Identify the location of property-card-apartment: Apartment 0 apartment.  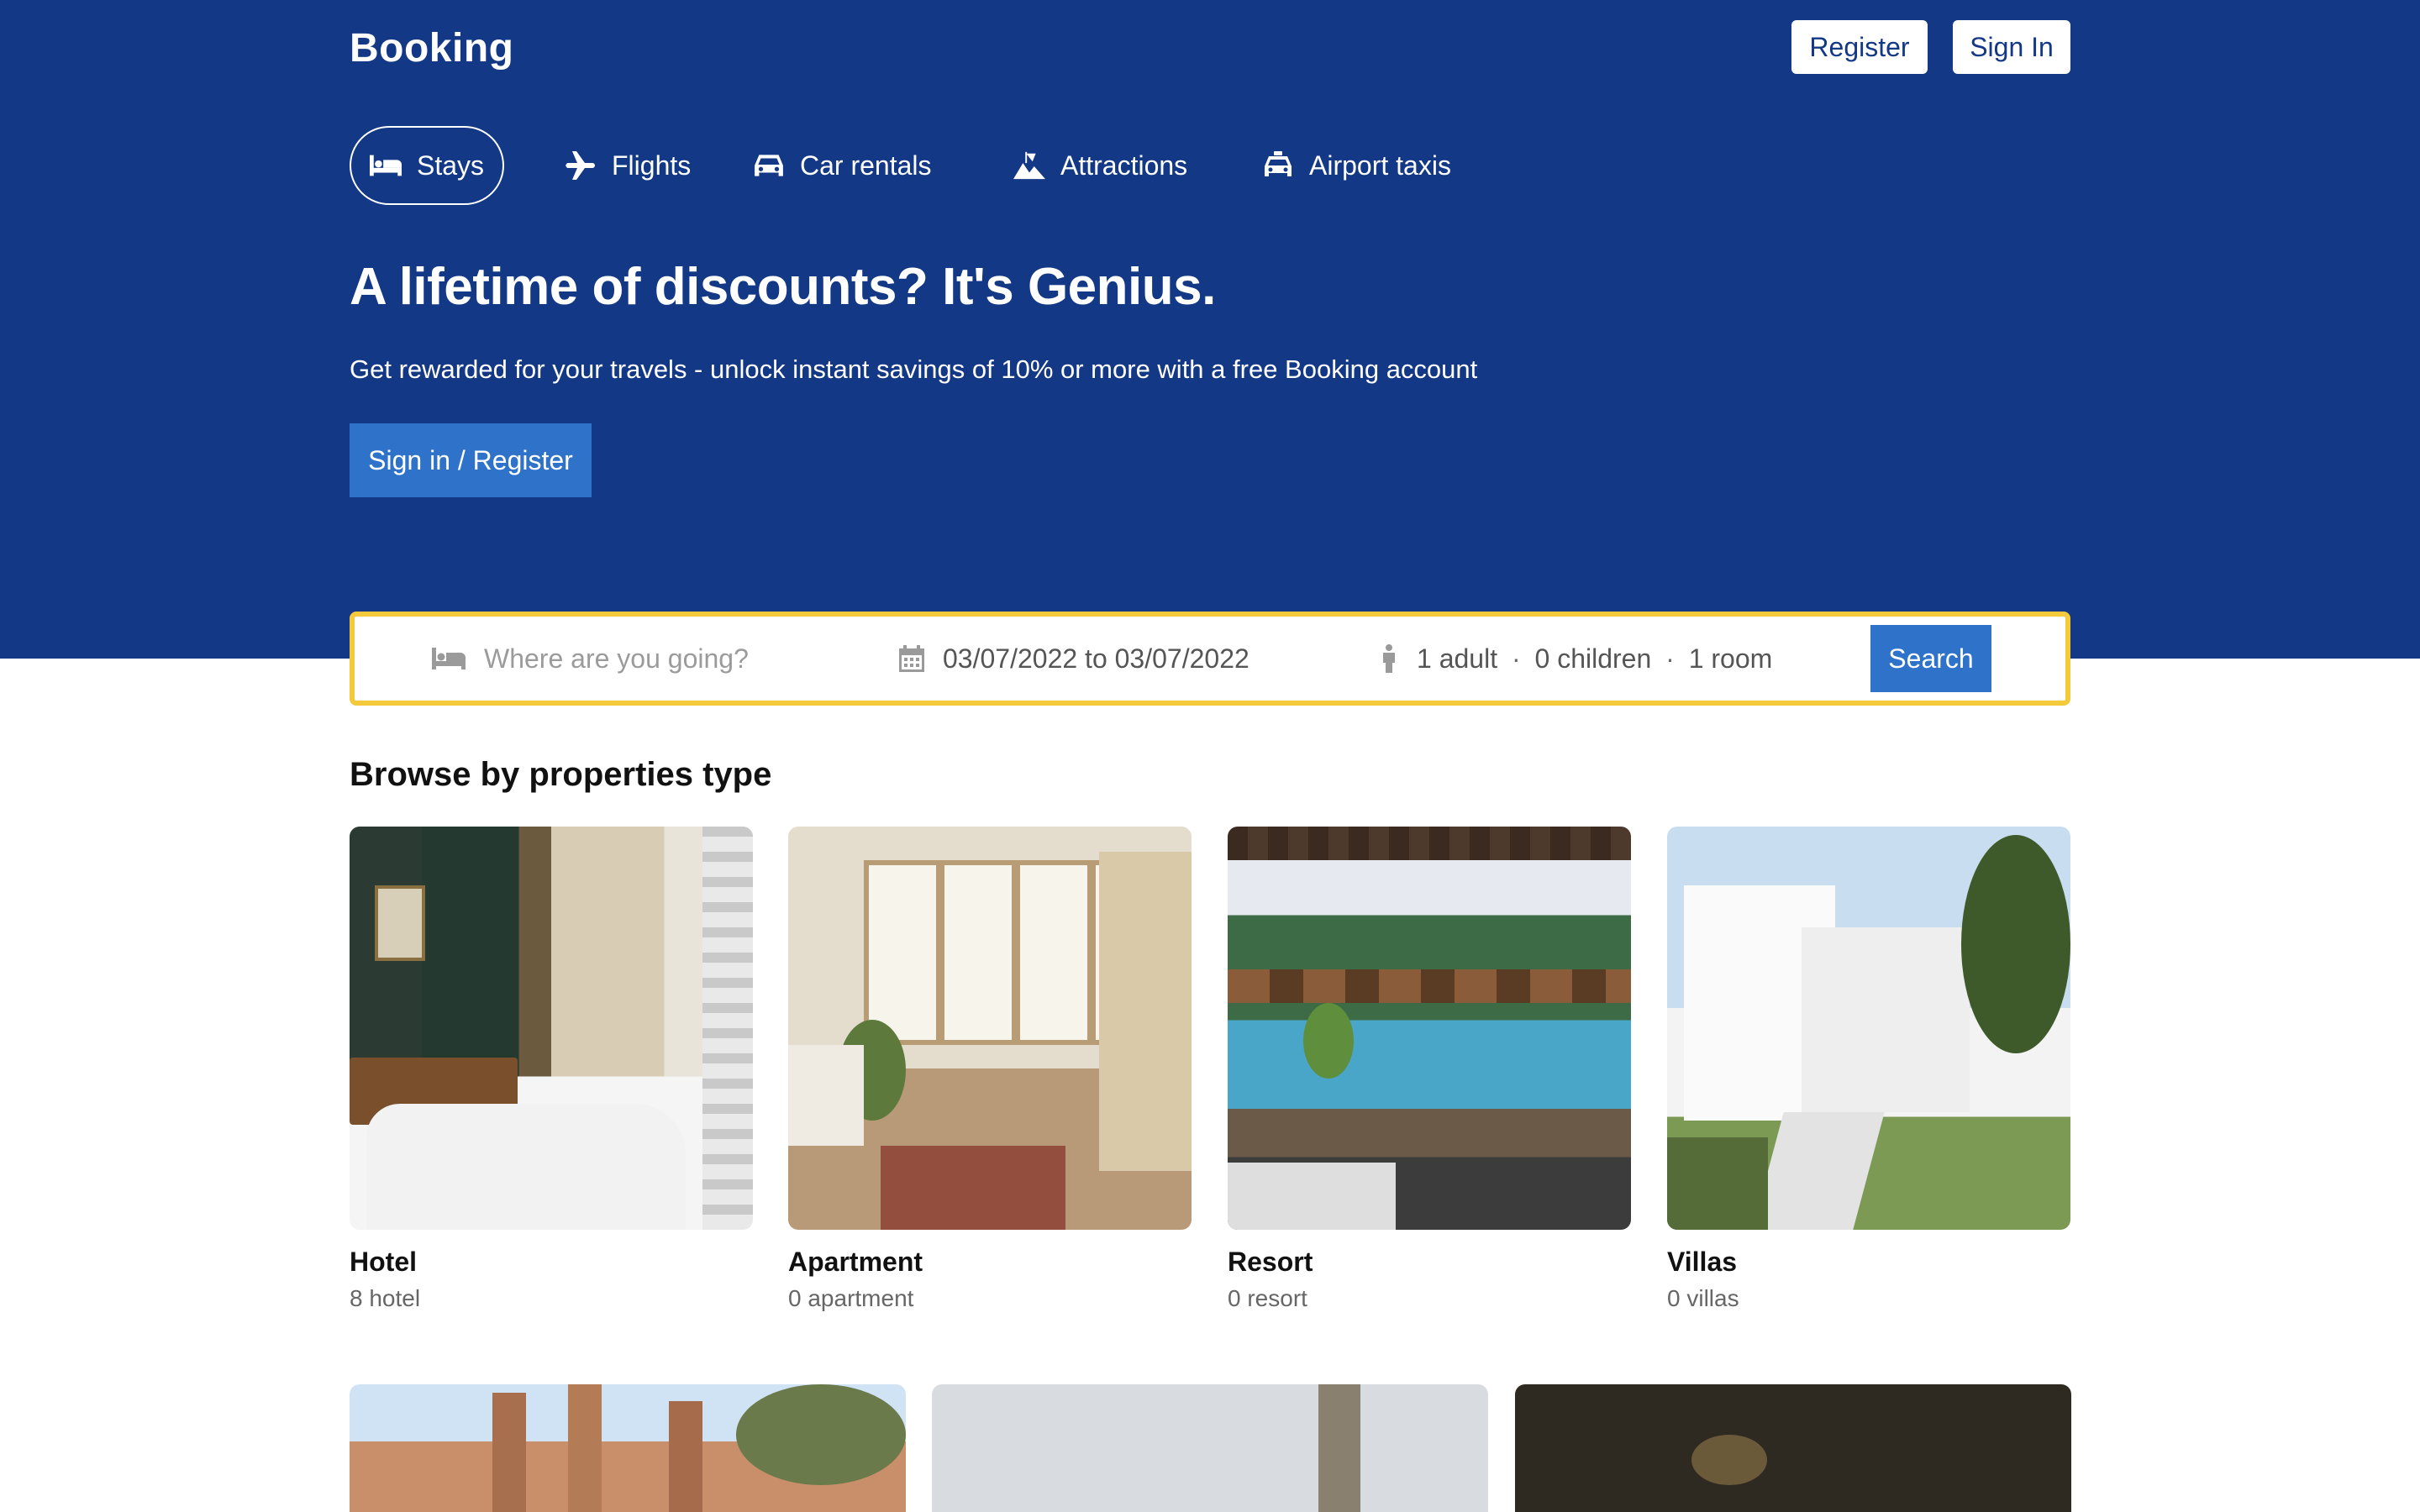
(990, 1069).